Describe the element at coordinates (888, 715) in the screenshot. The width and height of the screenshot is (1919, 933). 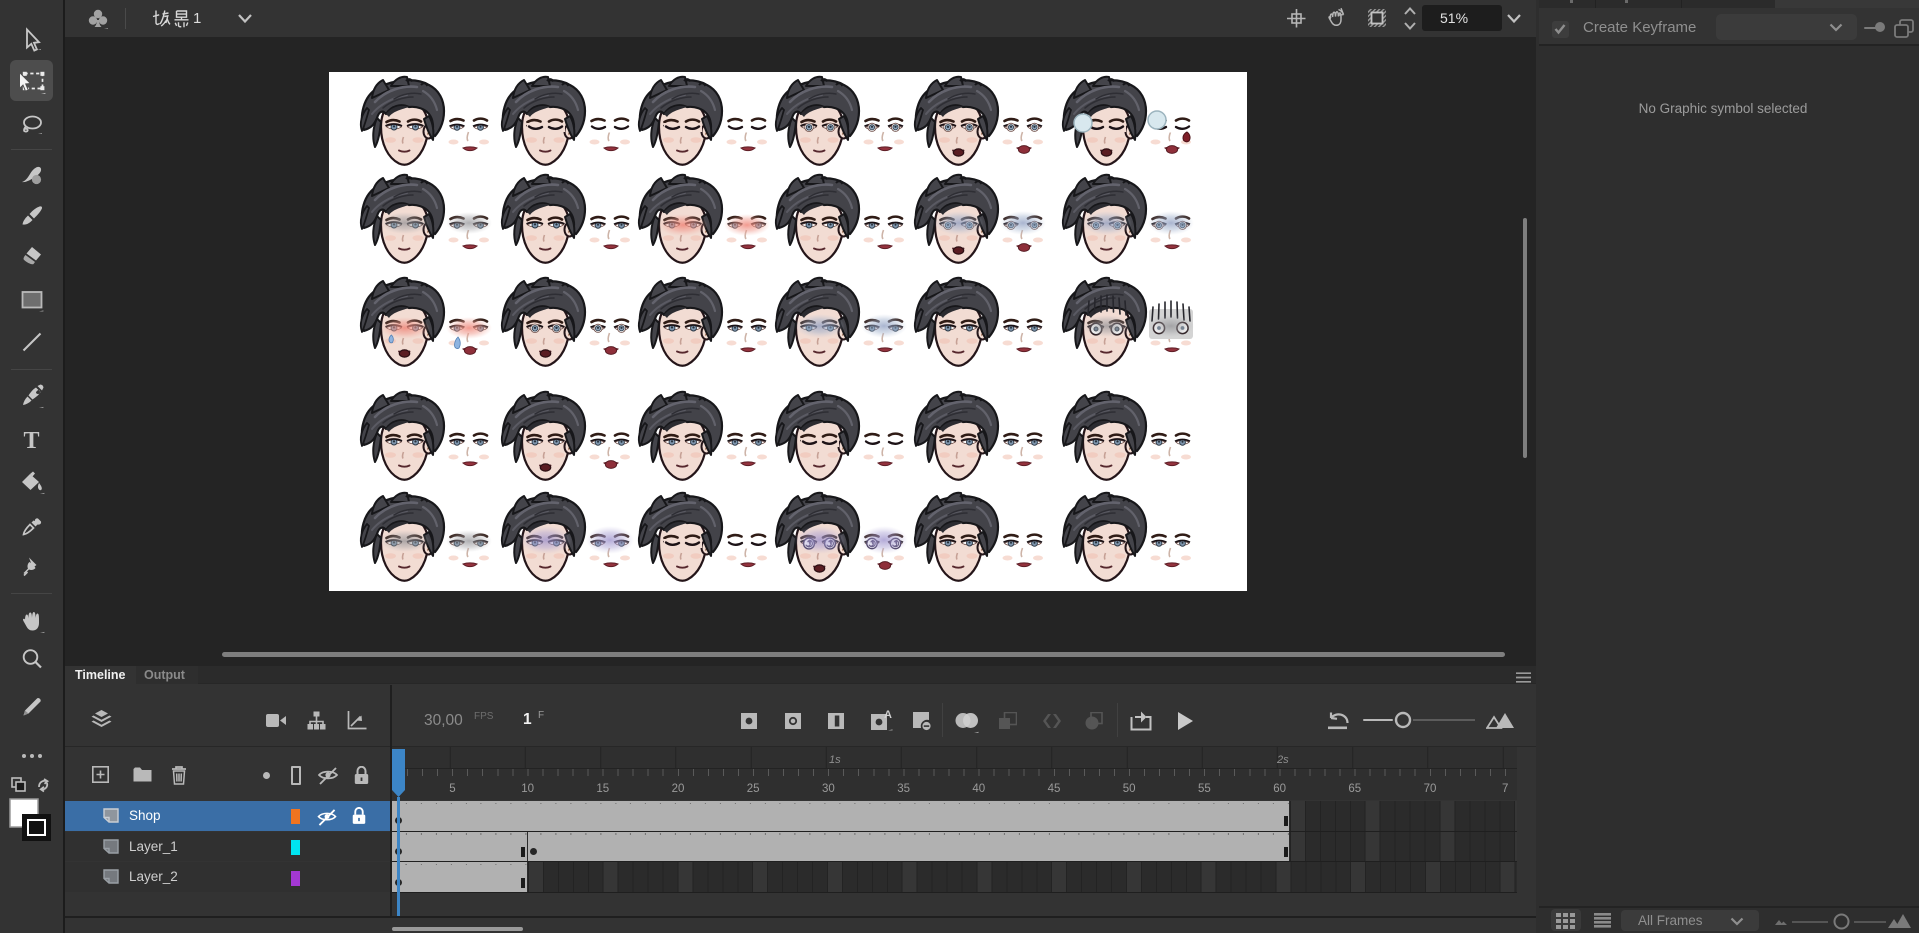
I see `svg-text: A` at that location.